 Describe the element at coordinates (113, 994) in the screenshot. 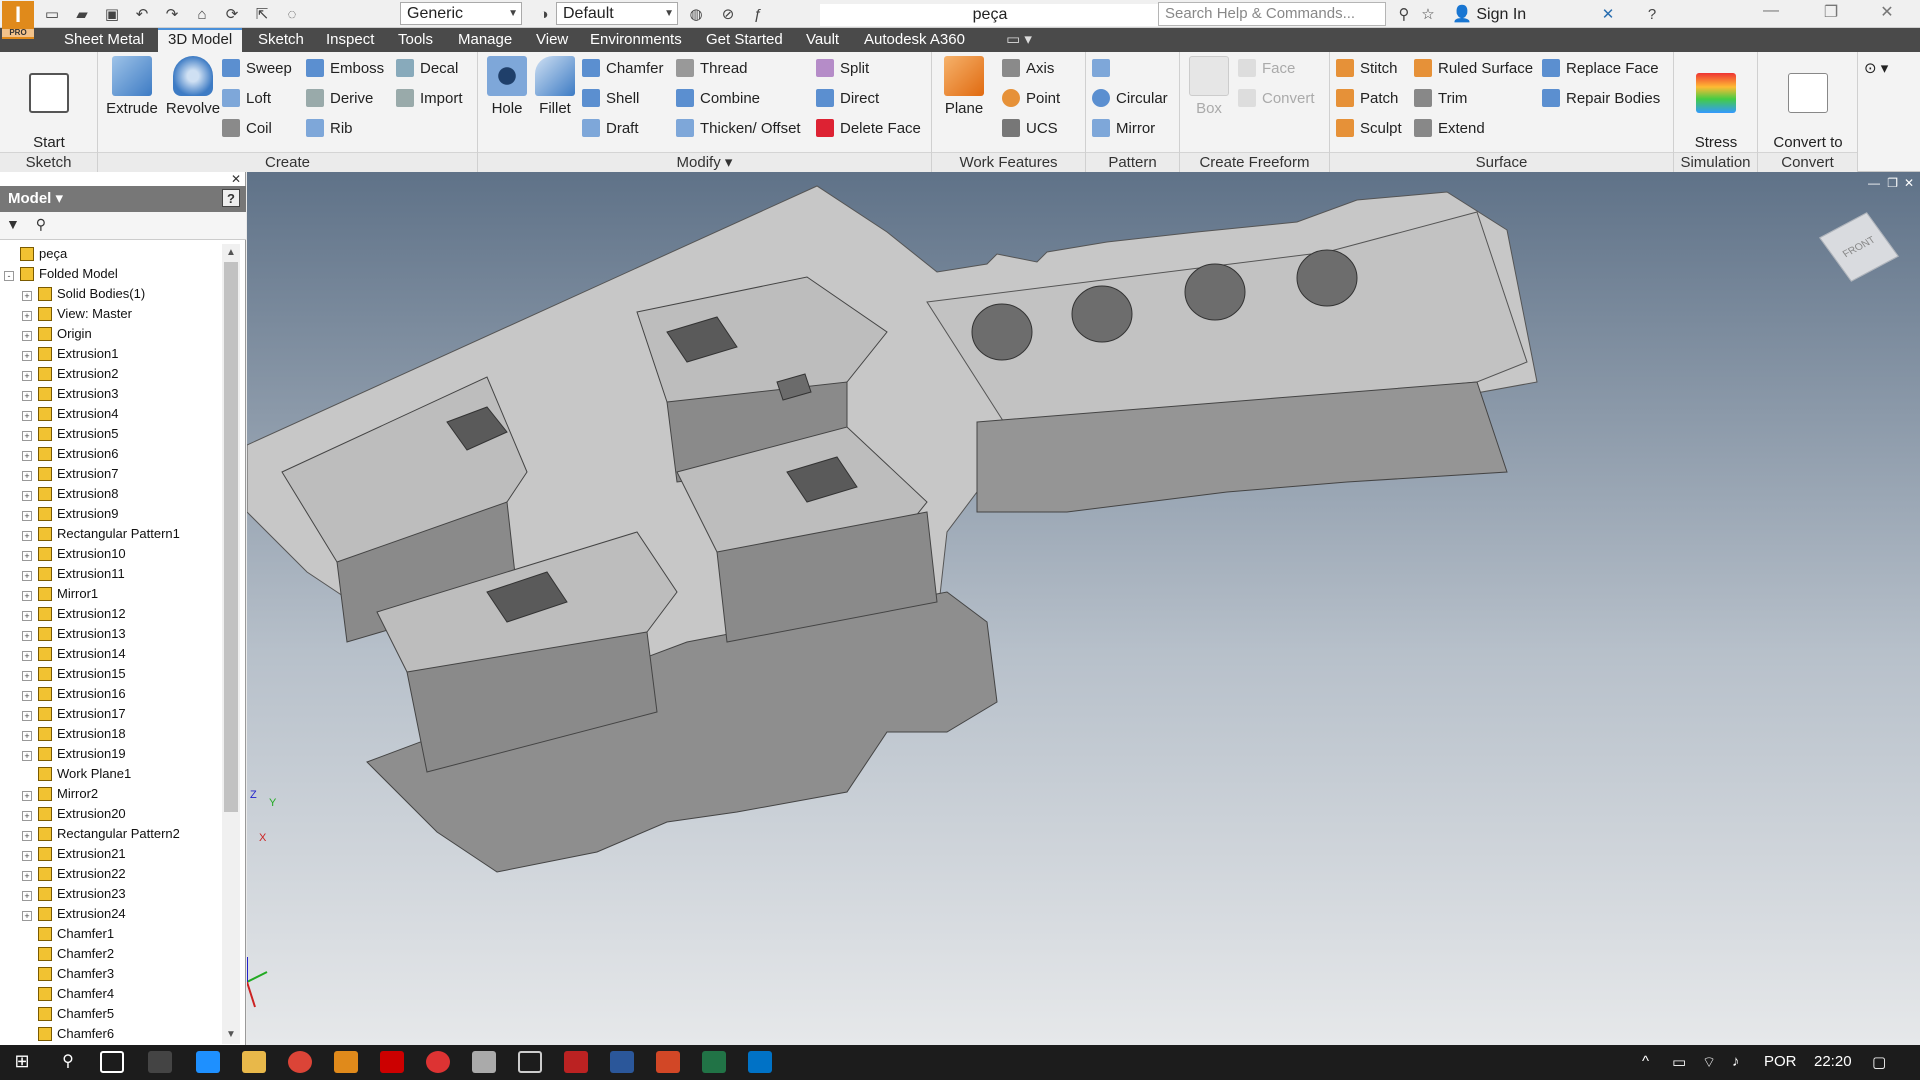

I see `tree-item: Chamfer4` at that location.